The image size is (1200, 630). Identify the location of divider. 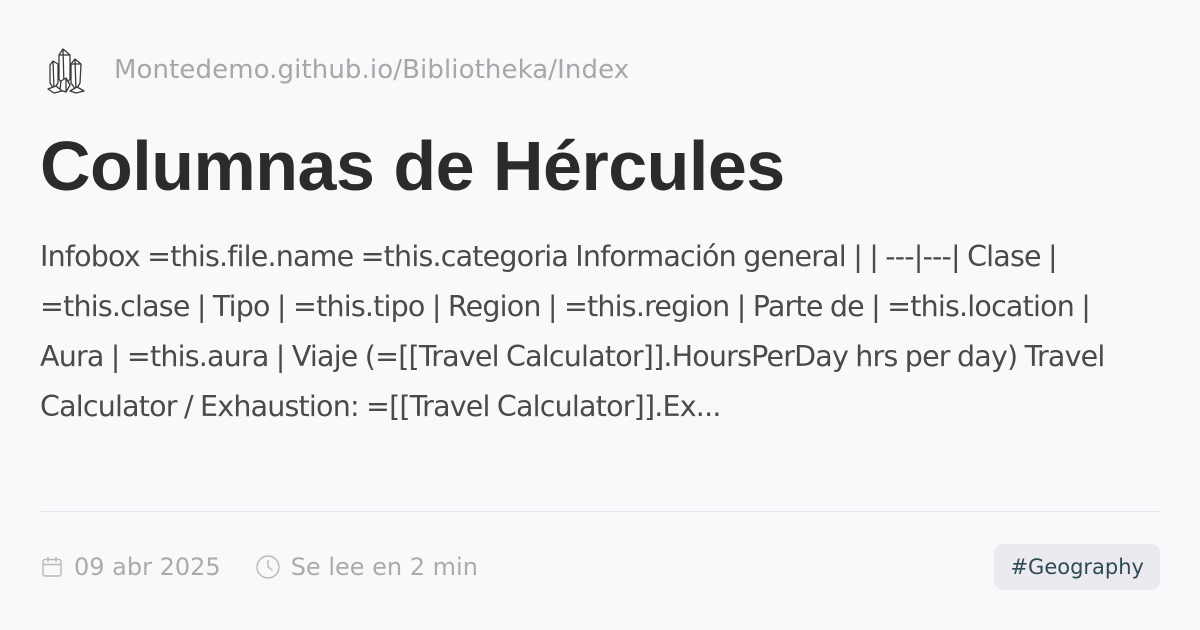
(600, 511).